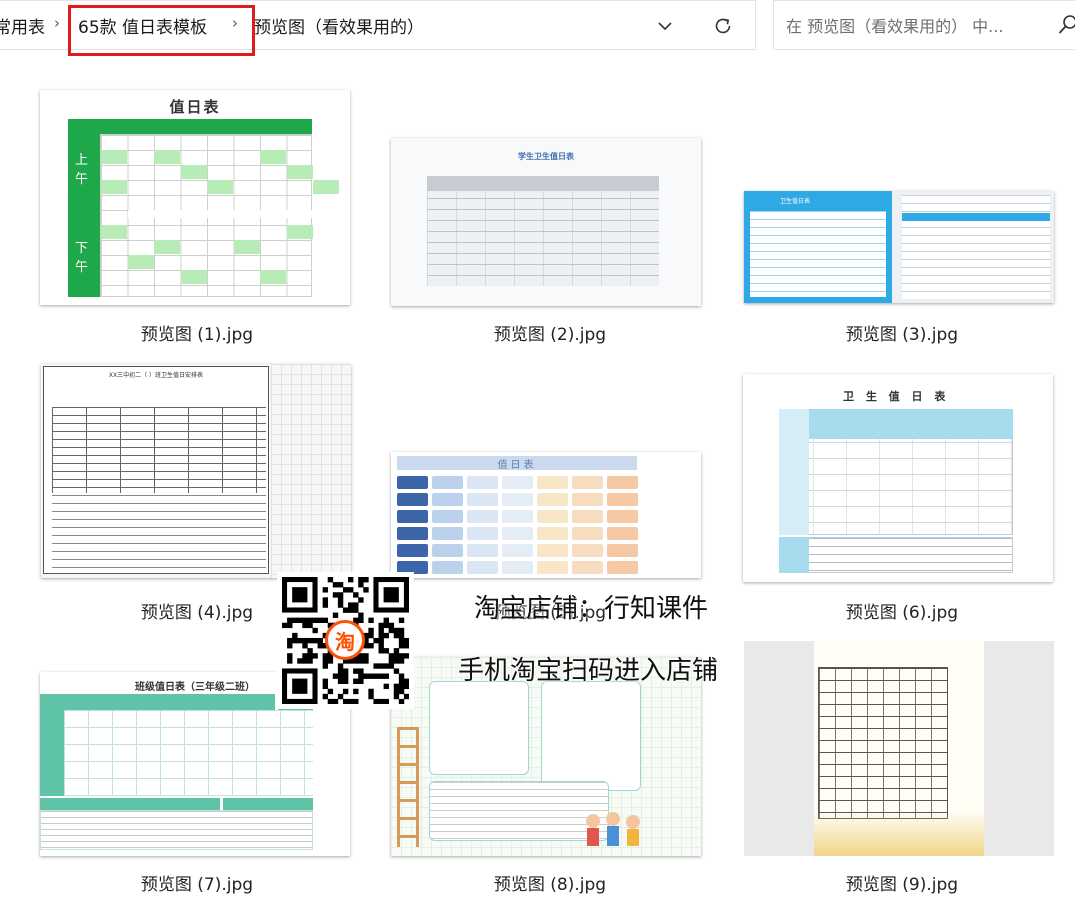 This screenshot has width=1075, height=900. Describe the element at coordinates (902, 610) in the screenshot. I see `file-name: 预览图 (6).jpg` at that location.